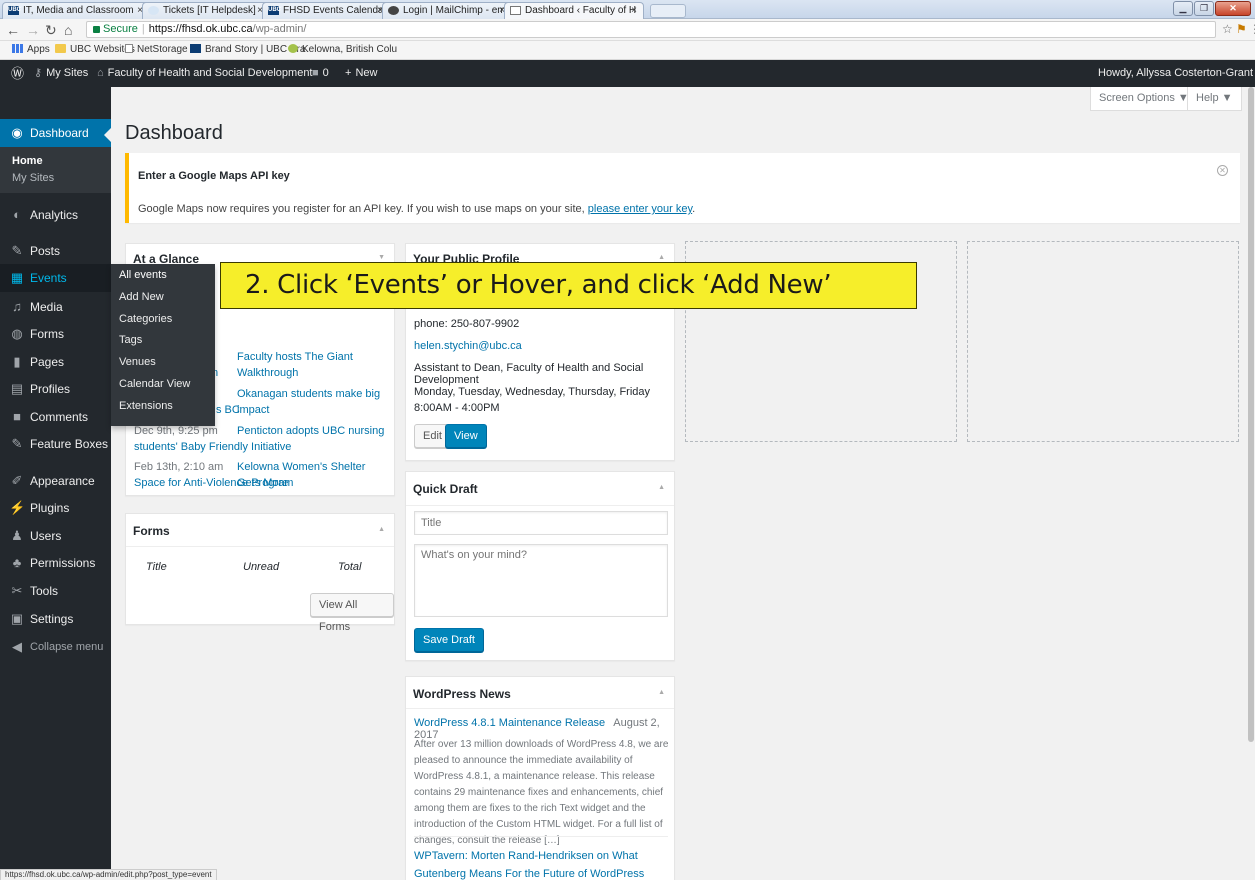 This screenshot has width=1255, height=880. What do you see at coordinates (55, 251) in the screenshot?
I see `sidebar-item-posts: ✎ Posts` at bounding box center [55, 251].